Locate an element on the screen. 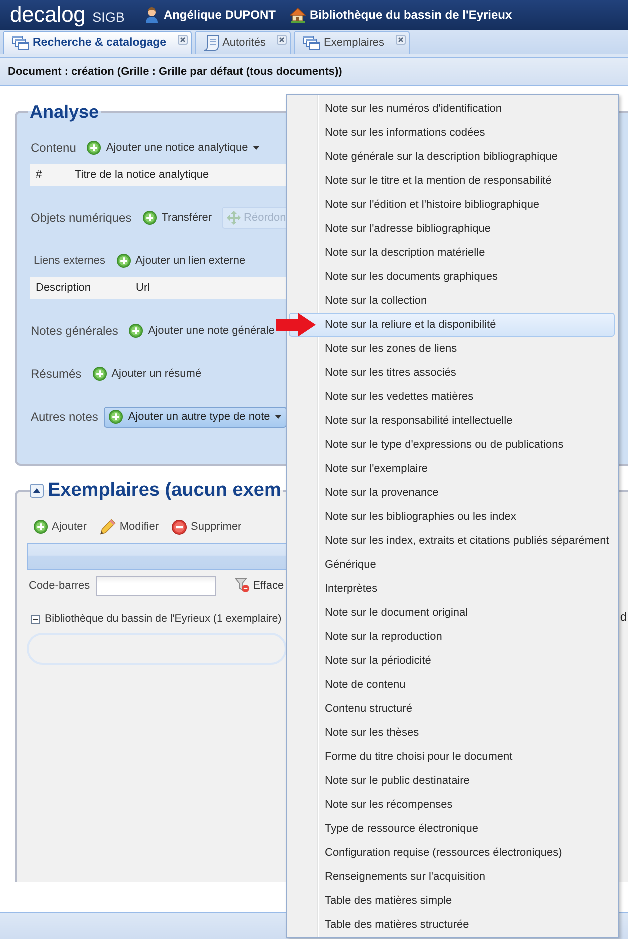 This screenshot has width=628, height=939. add-button: Ajouter un résumé is located at coordinates (147, 374).